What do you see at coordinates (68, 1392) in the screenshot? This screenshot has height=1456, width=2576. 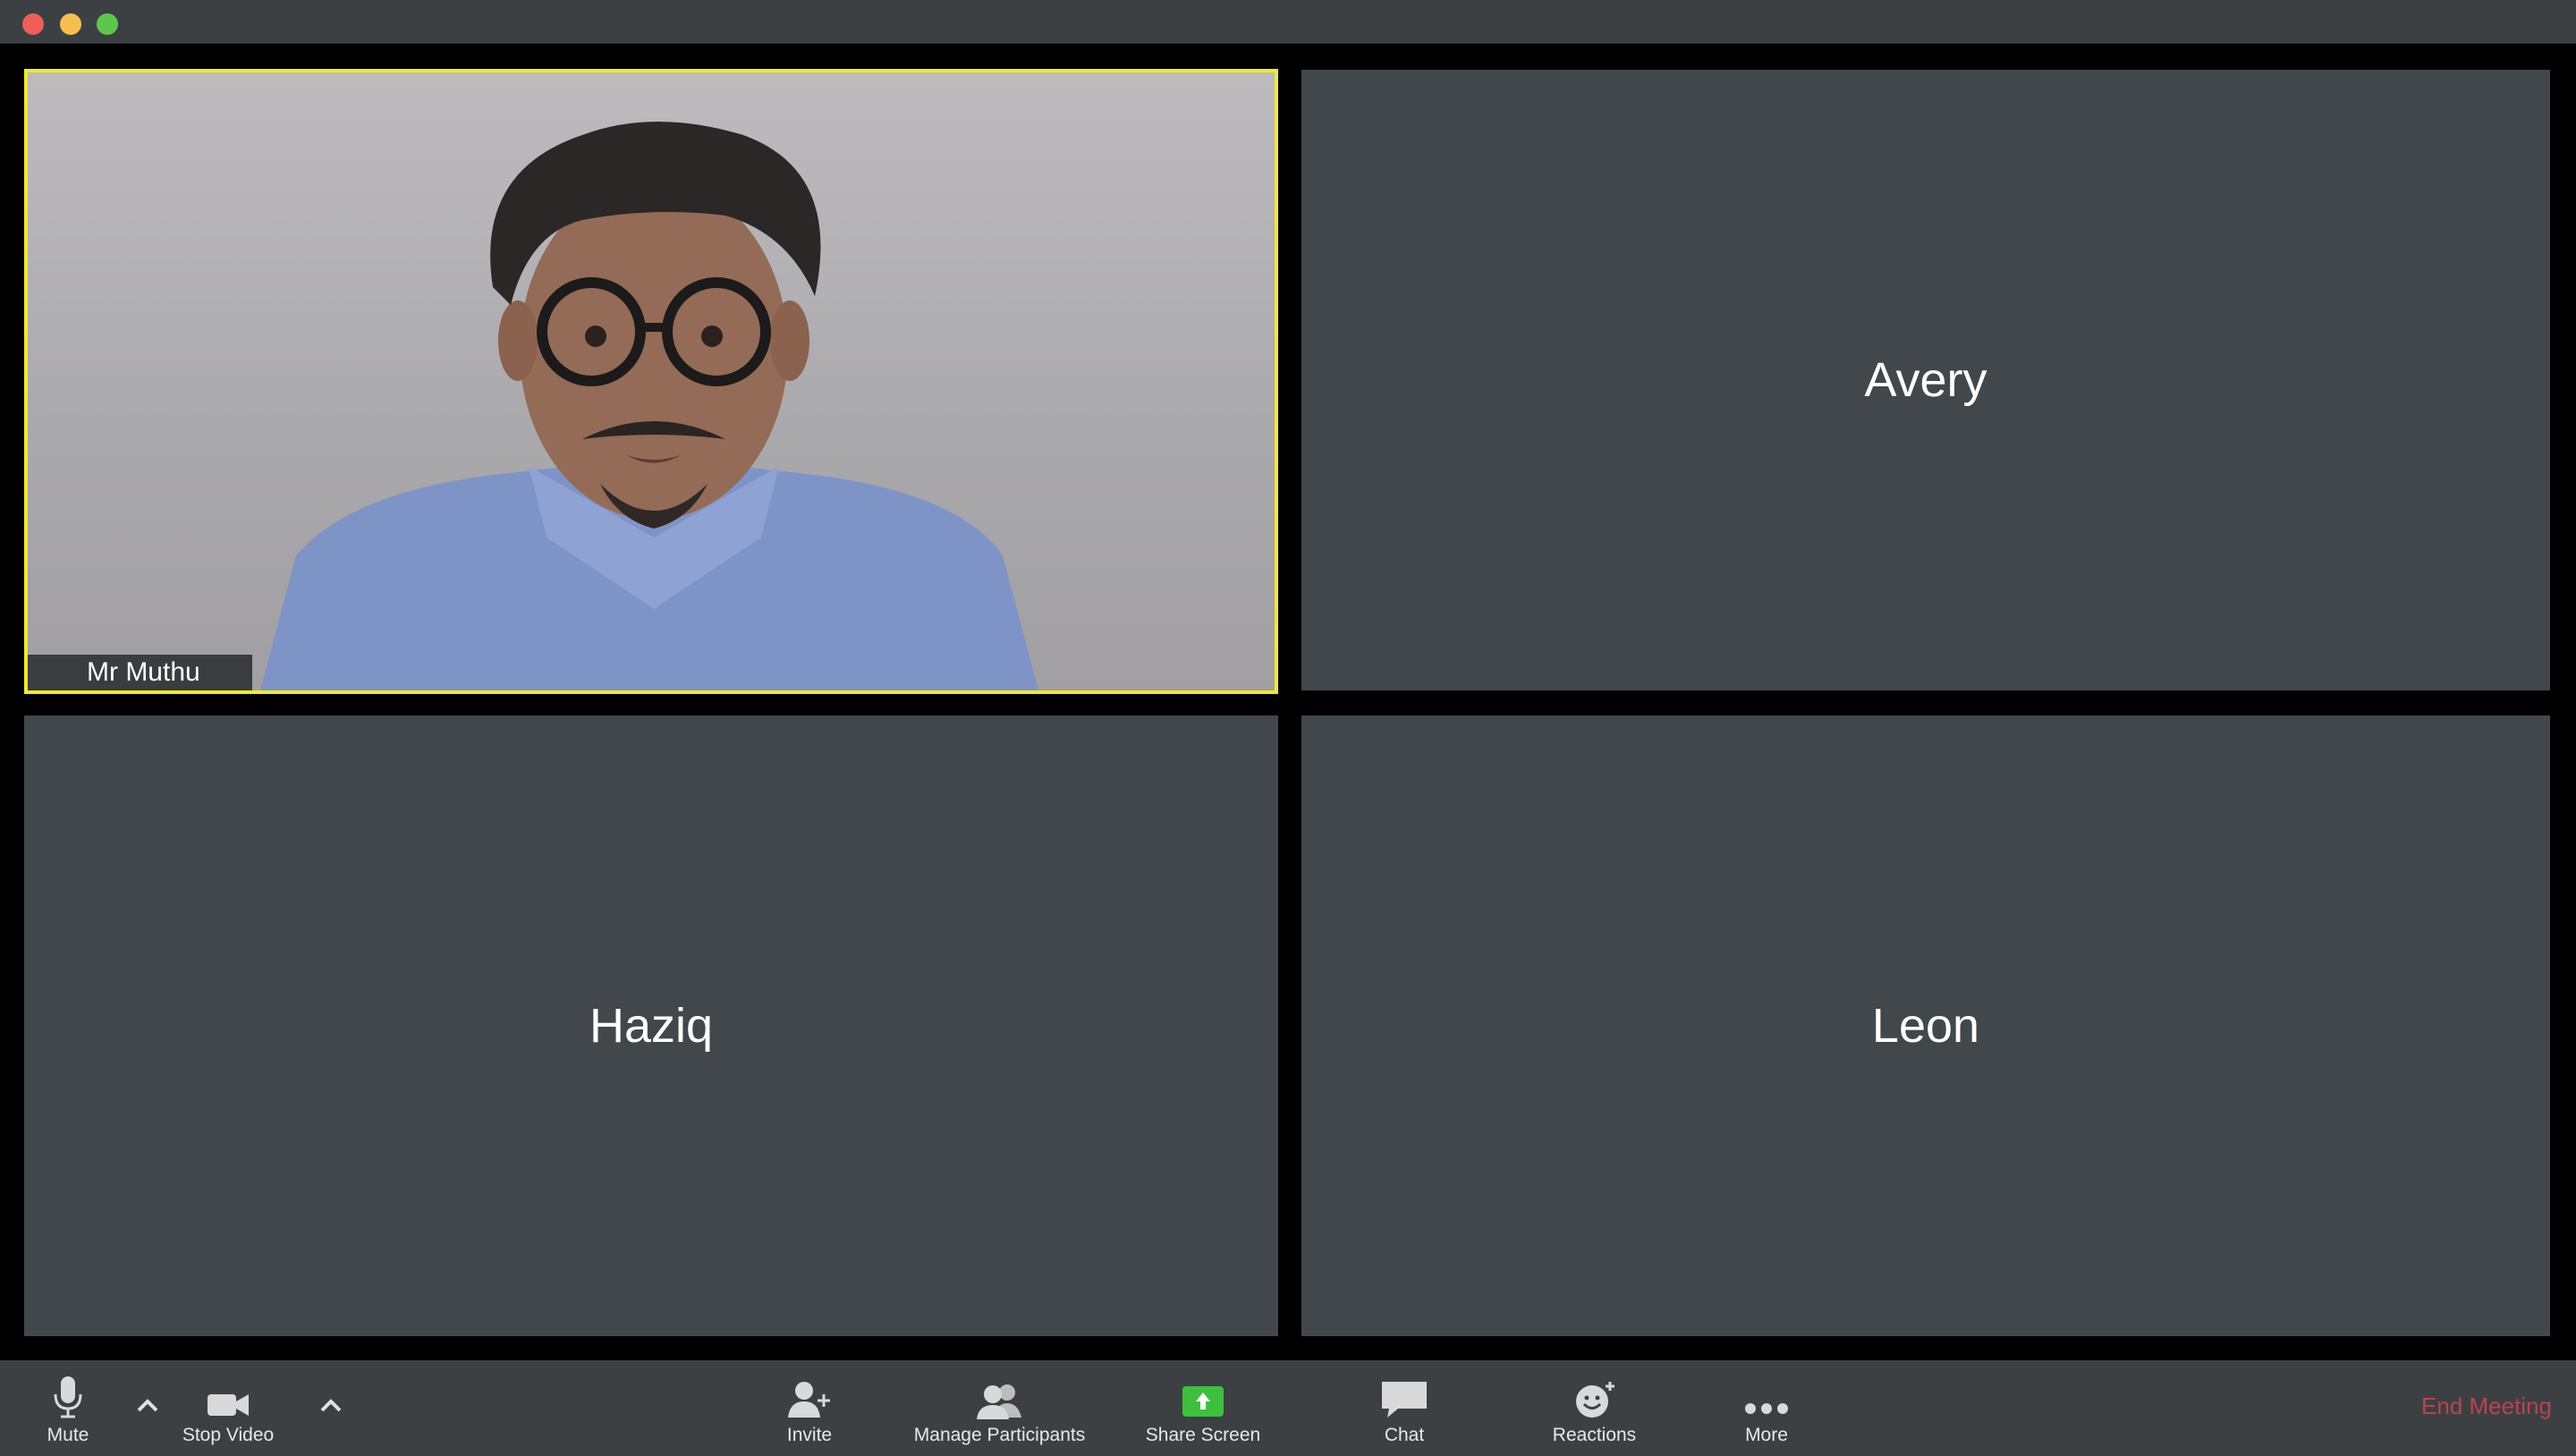 I see `microphone-icon` at bounding box center [68, 1392].